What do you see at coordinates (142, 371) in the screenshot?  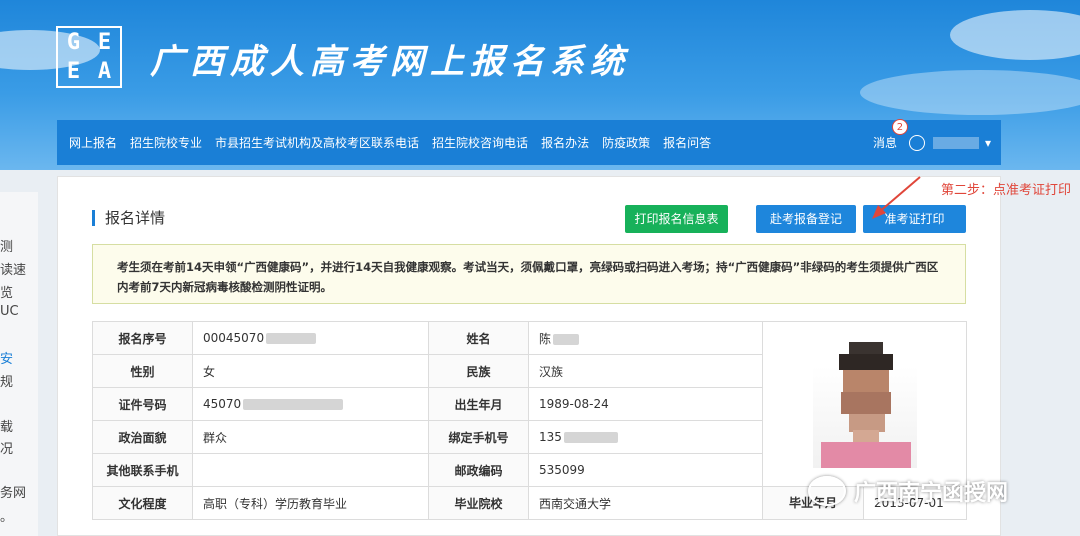 I see `label-gender: 性别` at bounding box center [142, 371].